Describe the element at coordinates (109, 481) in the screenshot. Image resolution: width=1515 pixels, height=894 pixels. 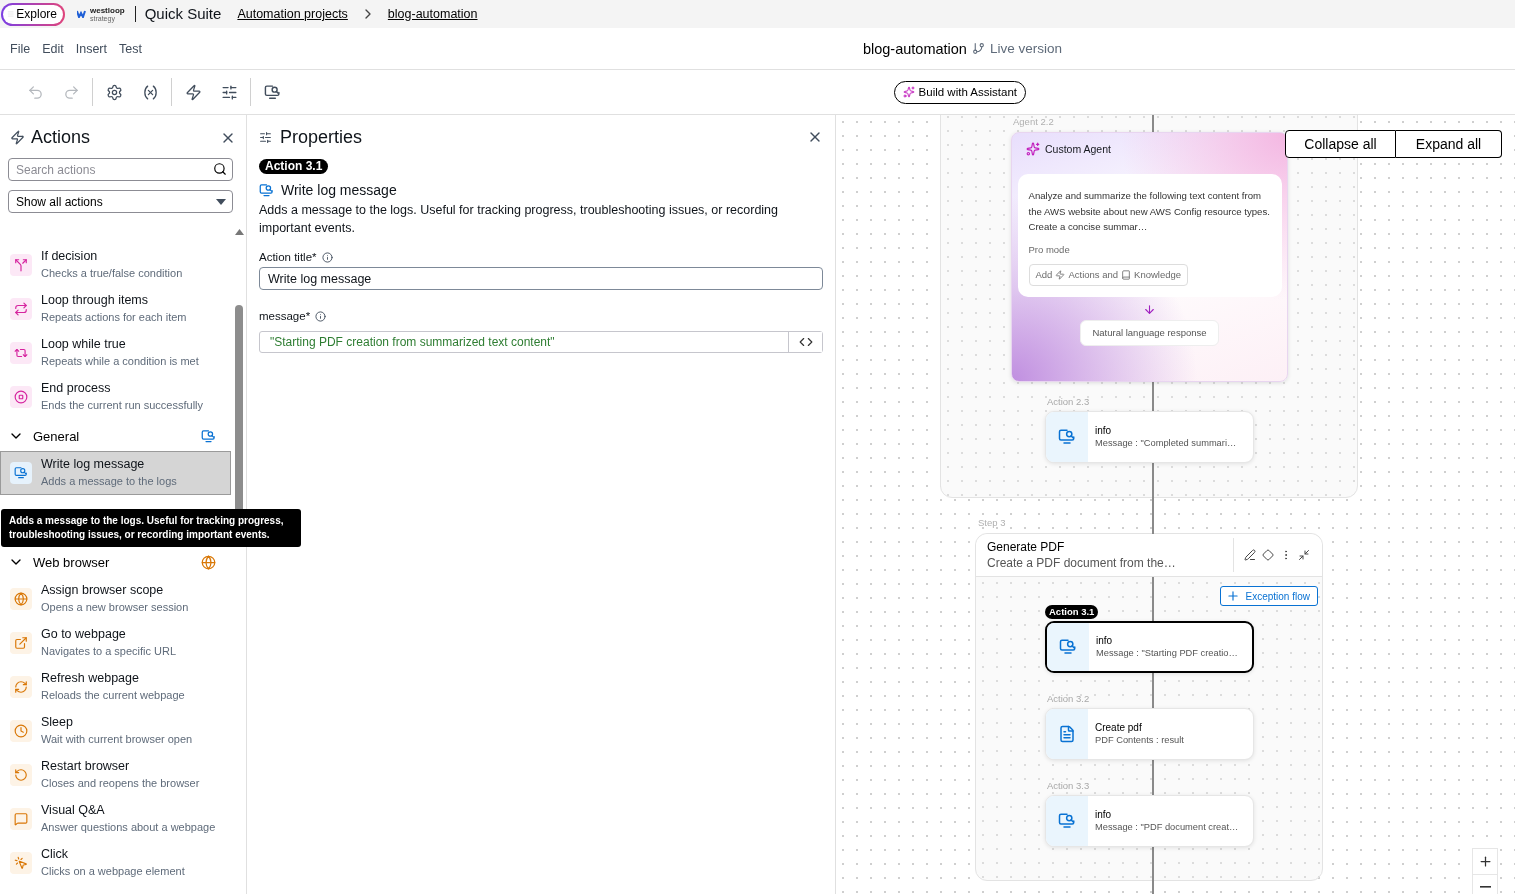
I see `action-description: Adds a message to the logs` at that location.